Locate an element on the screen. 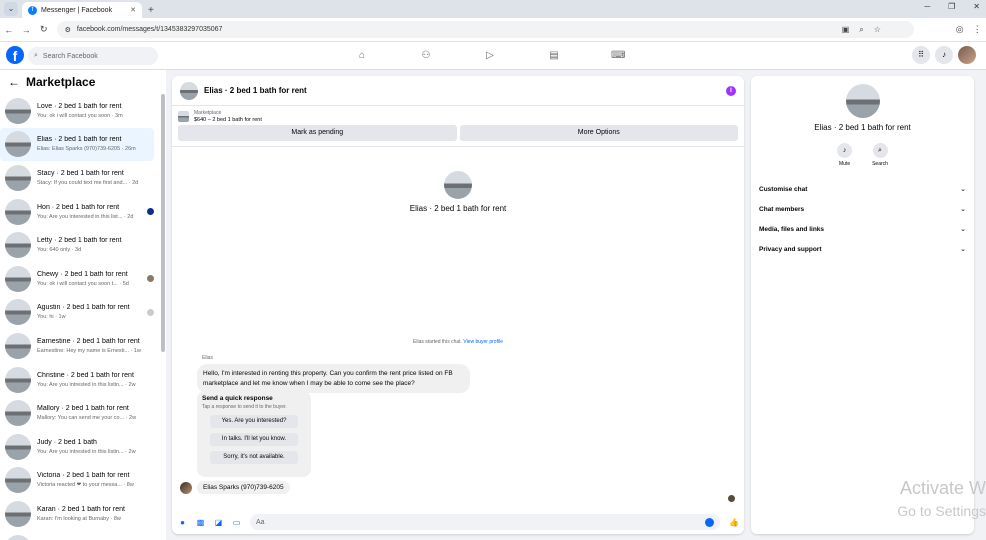  thumbs-up-icon: 👍 is located at coordinates (734, 522).